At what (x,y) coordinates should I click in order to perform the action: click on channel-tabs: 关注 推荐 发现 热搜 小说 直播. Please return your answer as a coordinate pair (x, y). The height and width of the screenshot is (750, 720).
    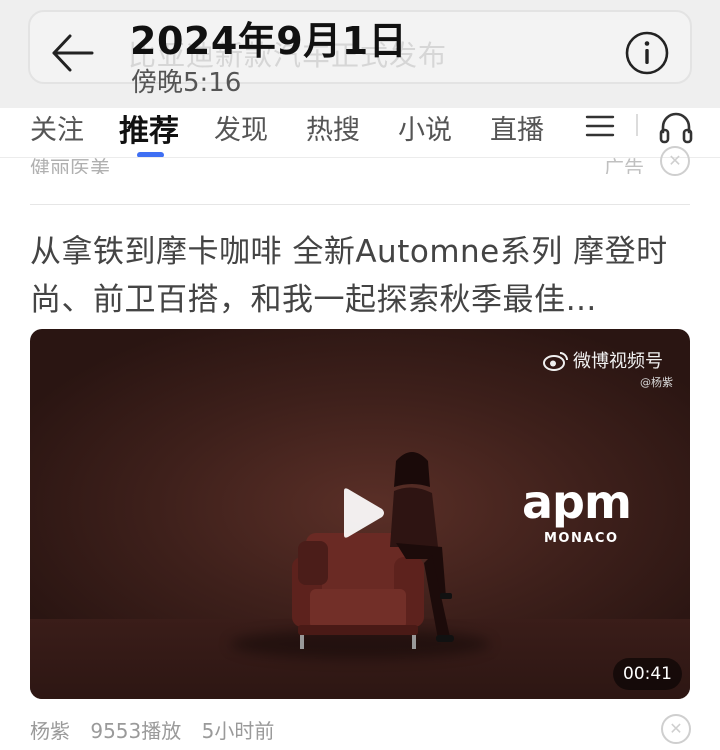
    Looking at the image, I should click on (360, 133).